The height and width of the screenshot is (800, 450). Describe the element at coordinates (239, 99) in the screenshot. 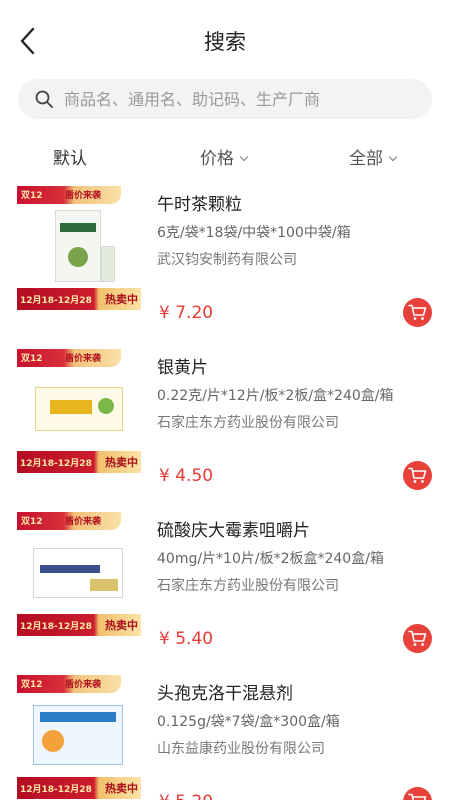

I see `search-input` at that location.